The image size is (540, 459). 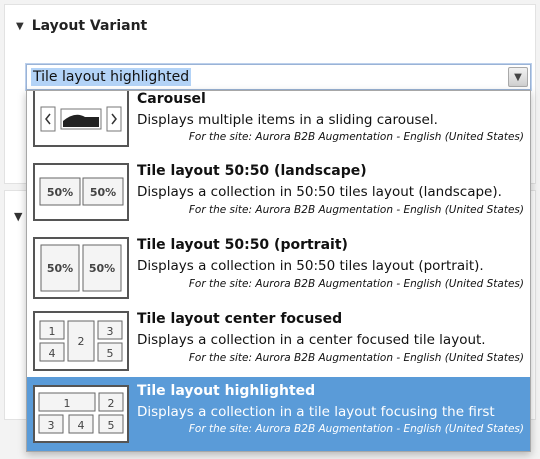 I want to click on carousel-icon, so click(x=81, y=119).